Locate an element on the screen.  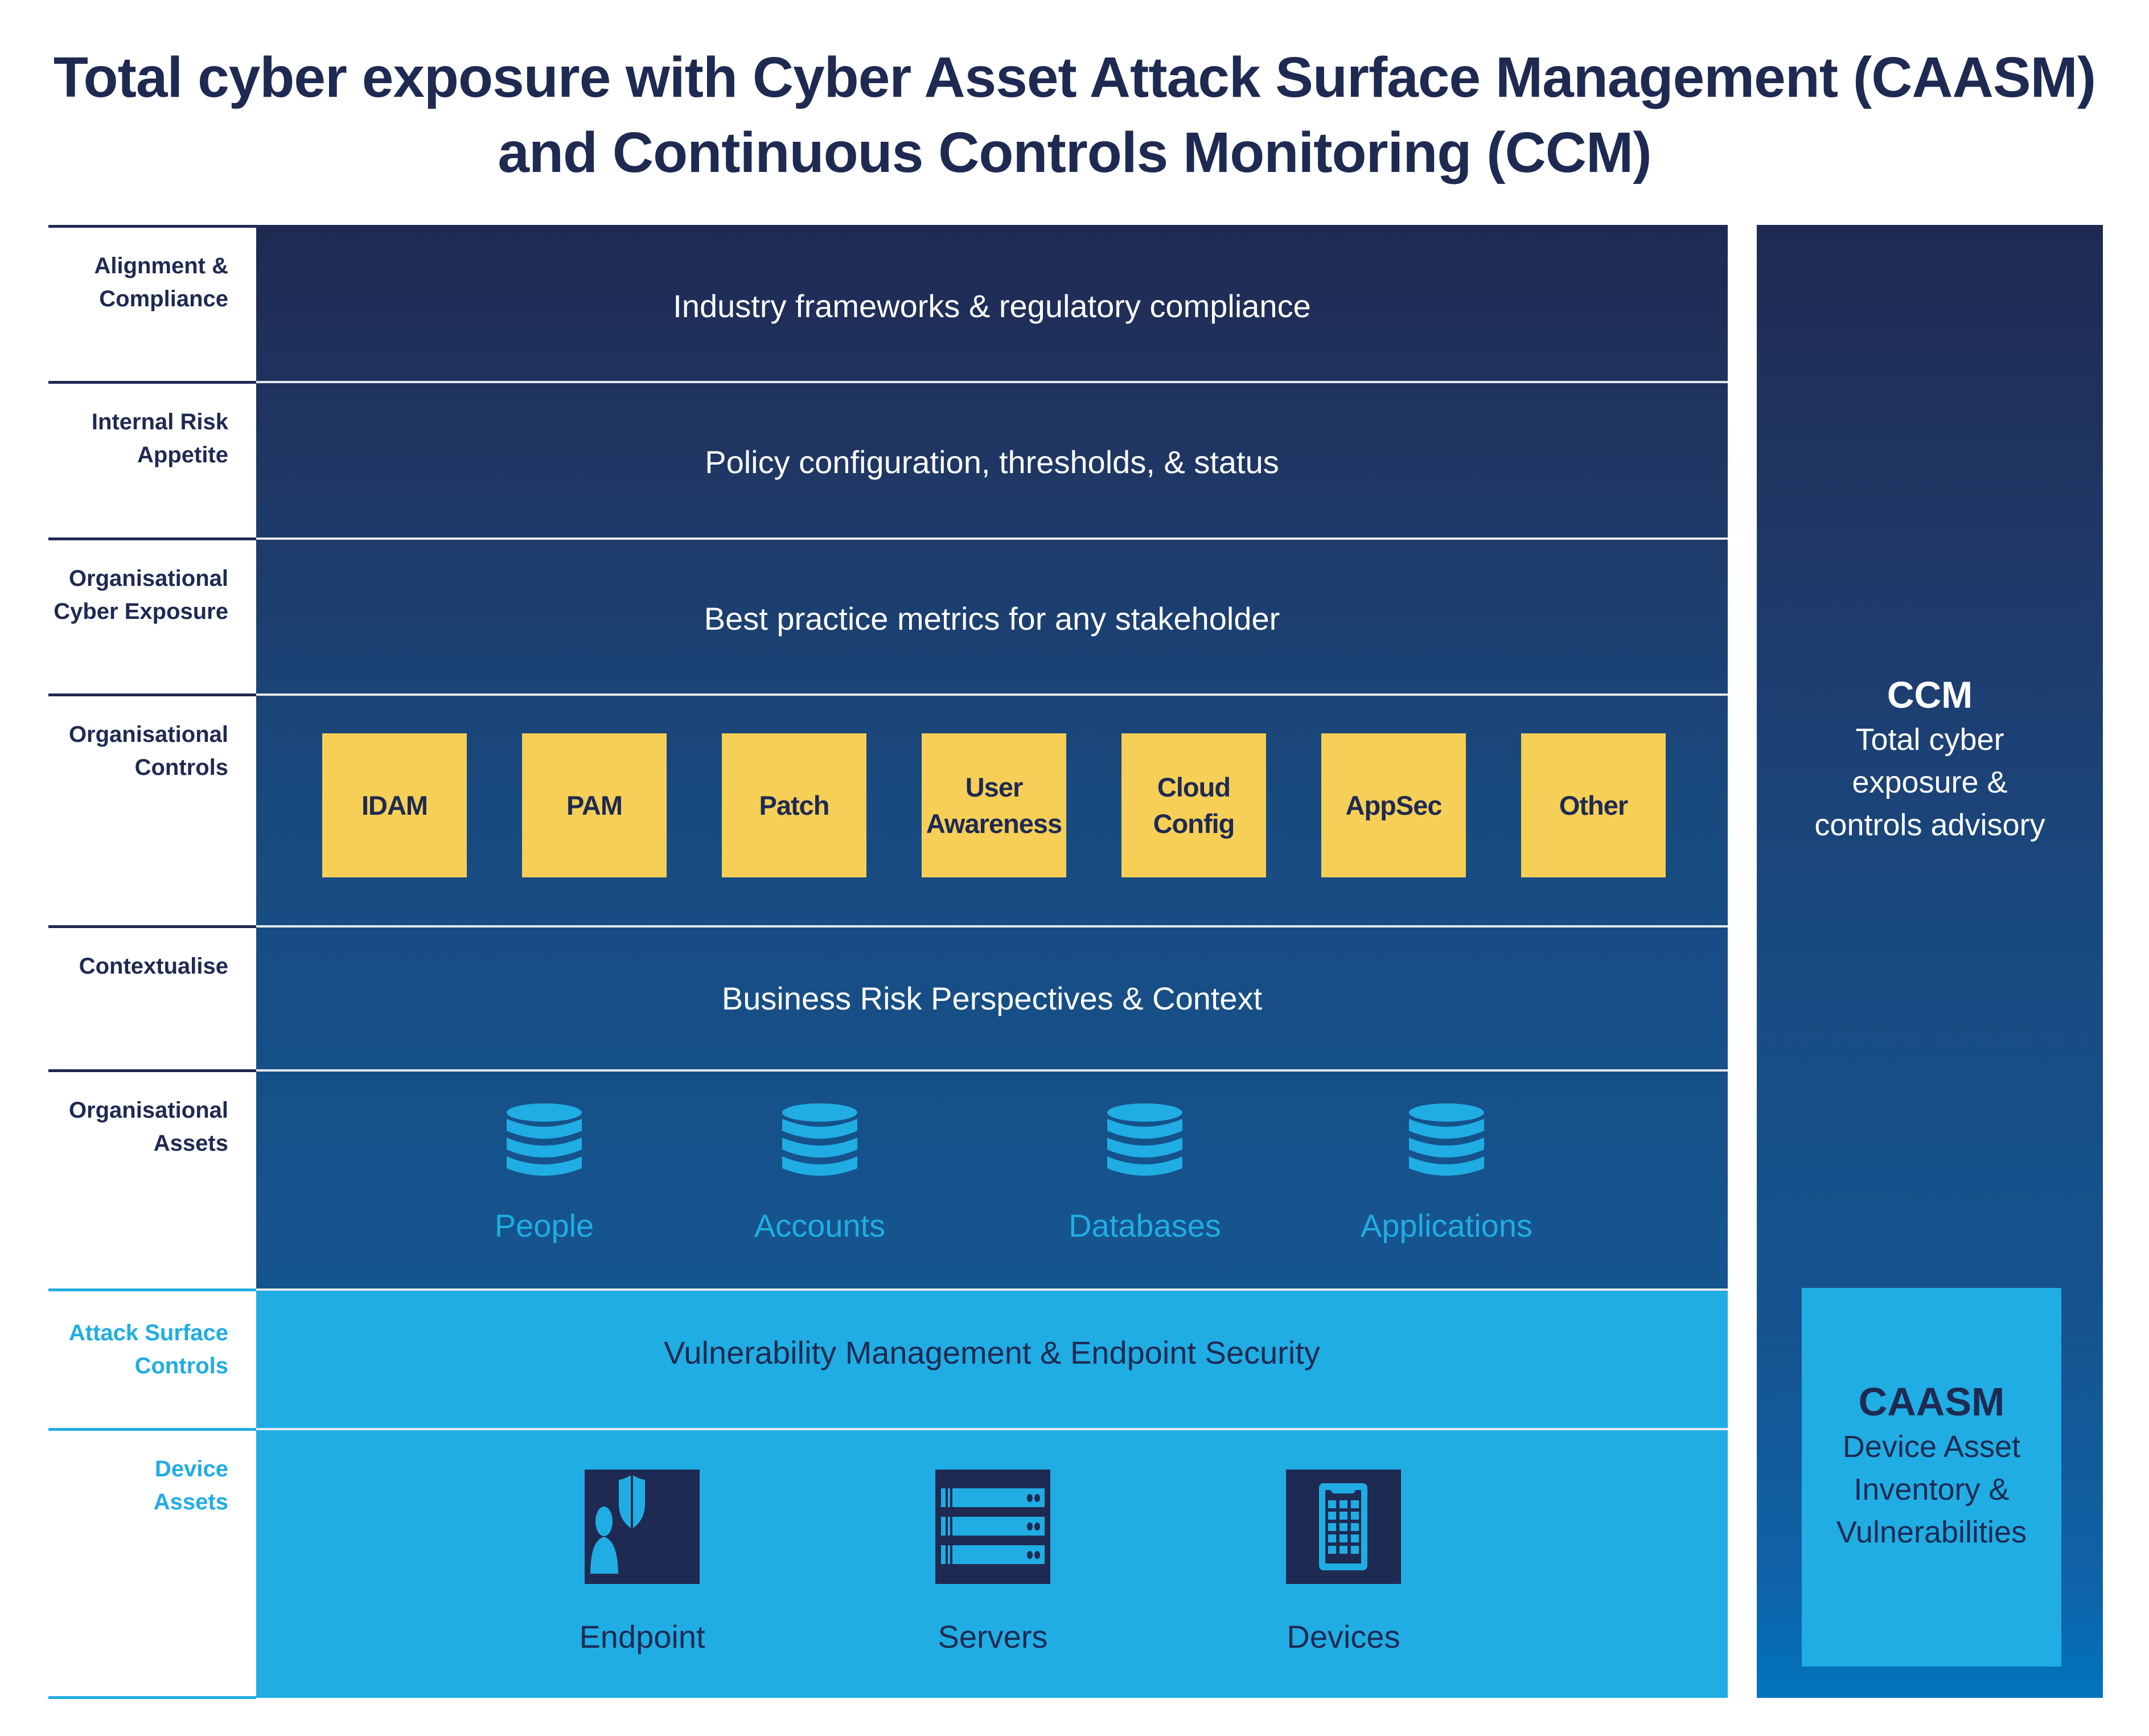
layer-label-attack-surface-controls: Attack Surface Controls is located at coordinates (152, 1358).